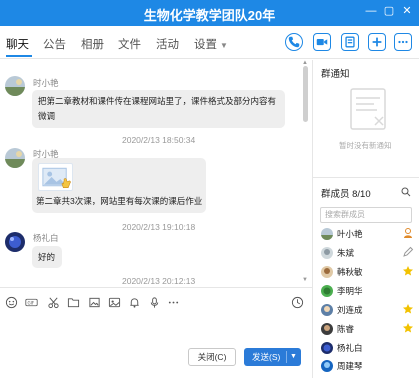 The width and height of the screenshot is (419, 378). What do you see at coordinates (322, 42) in the screenshot?
I see `video-call-button` at bounding box center [322, 42].